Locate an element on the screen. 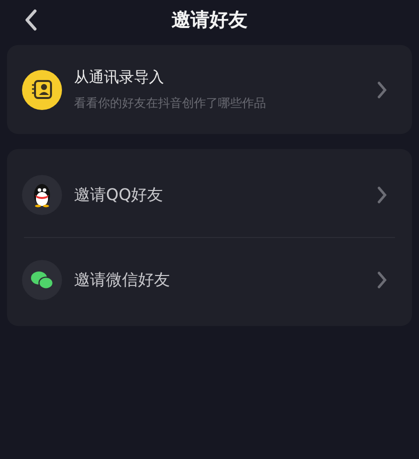 Image resolution: width=419 pixels, height=459 pixels. back-button is located at coordinates (31, 20).